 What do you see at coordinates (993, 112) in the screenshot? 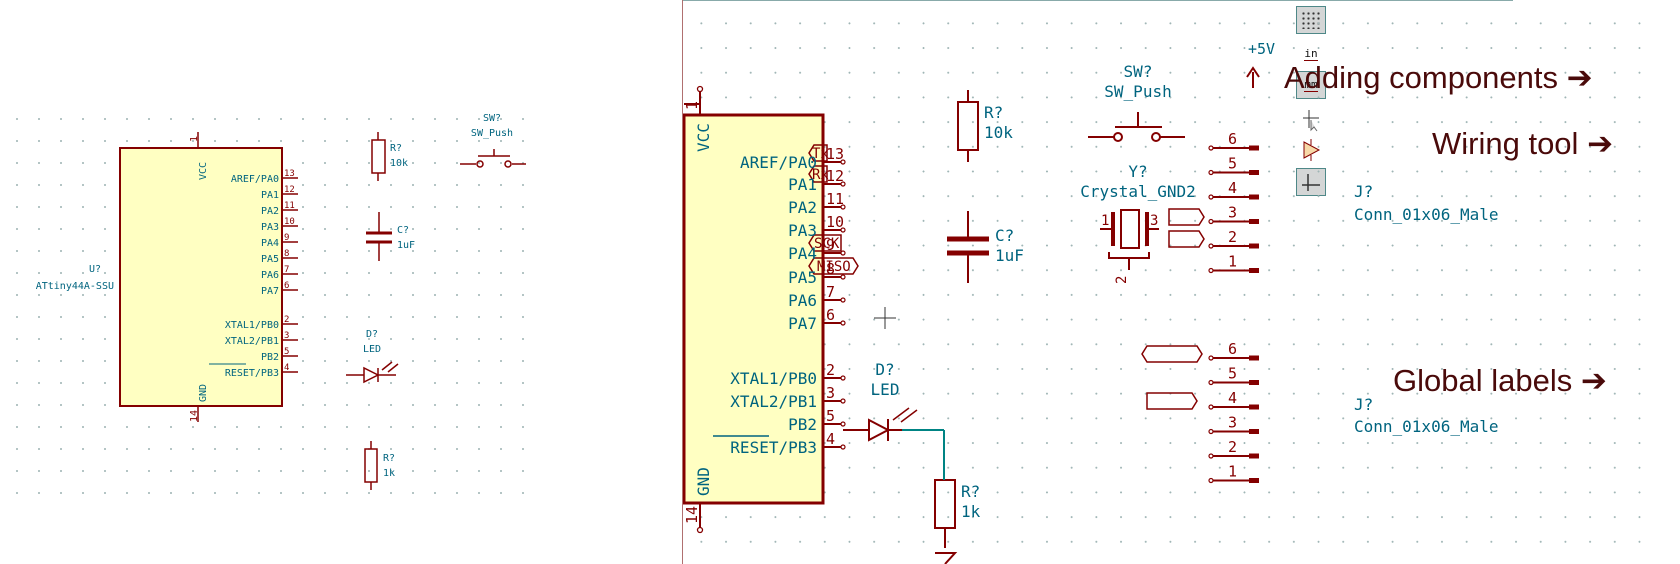
I see `r1-ref: R?` at bounding box center [993, 112].